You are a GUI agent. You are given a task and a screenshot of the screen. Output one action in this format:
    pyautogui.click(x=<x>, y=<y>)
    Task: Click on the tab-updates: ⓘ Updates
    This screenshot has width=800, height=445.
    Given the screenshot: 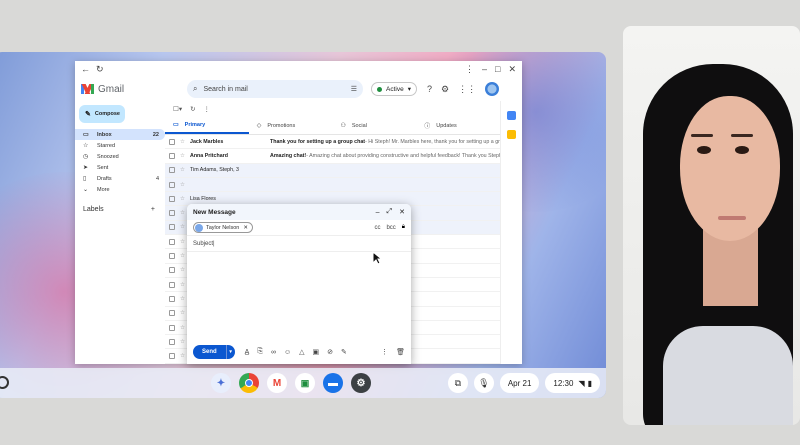 What is the action you would take?
    pyautogui.click(x=458, y=125)
    